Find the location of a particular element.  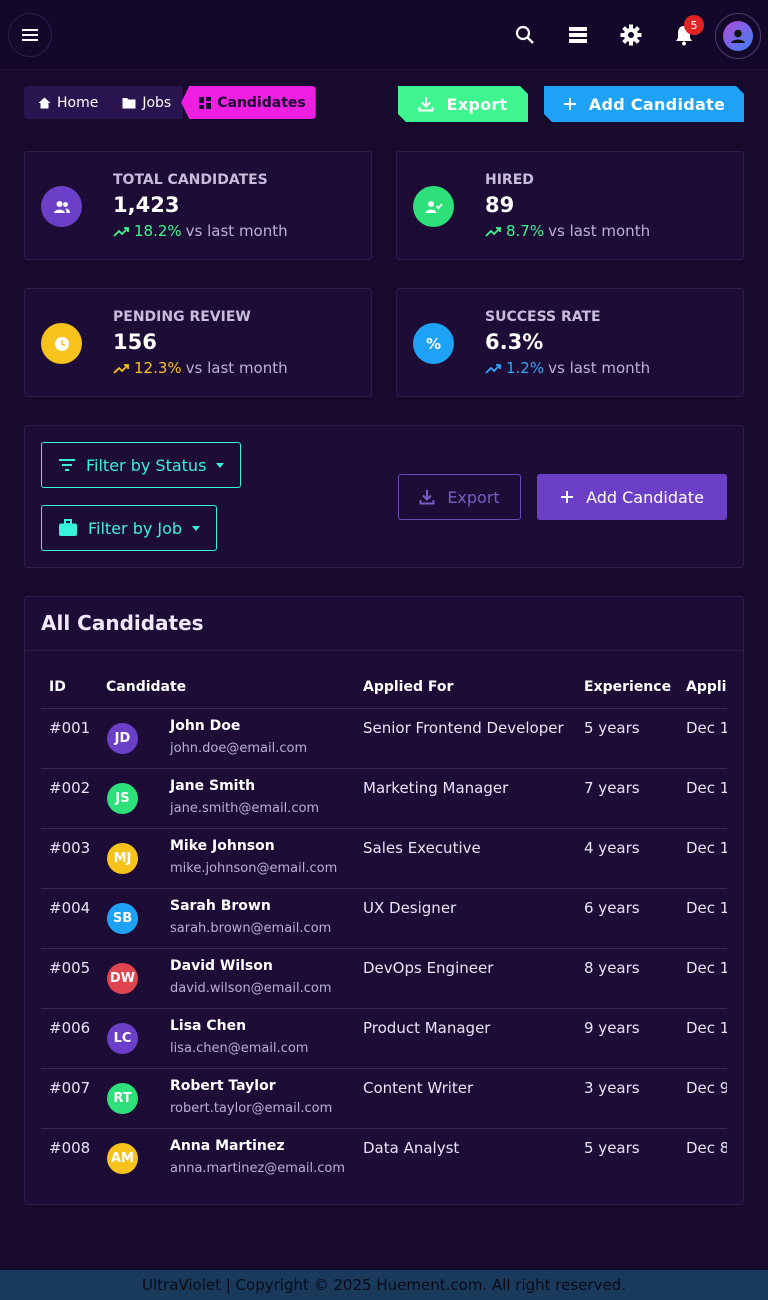

candidate-name: John Doe is located at coordinates (205, 726).